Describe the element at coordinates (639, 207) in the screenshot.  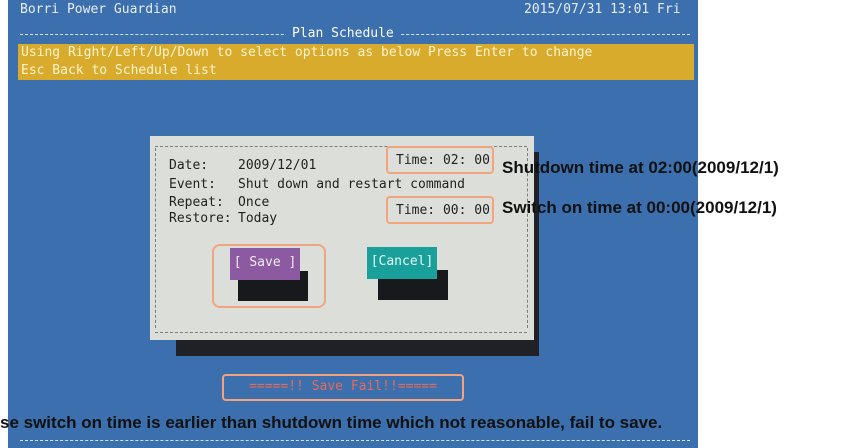
I see `switch-on-time-annotation: Switch on time at 00:00(2009/12/1)` at that location.